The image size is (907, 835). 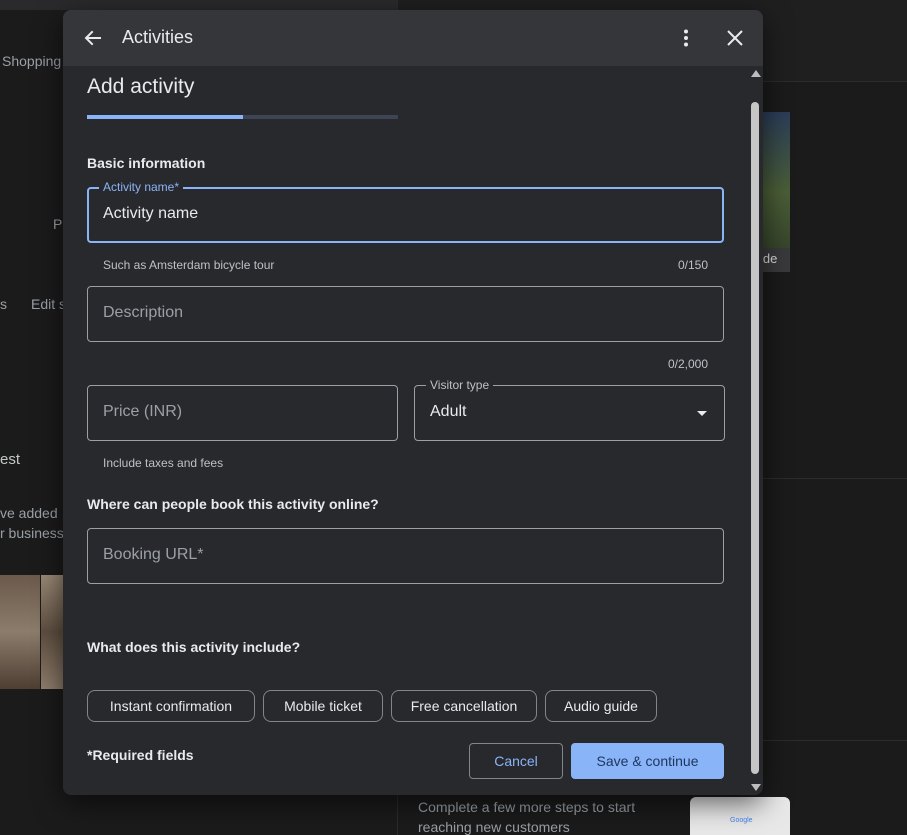 What do you see at coordinates (31, 61) in the screenshot?
I see `background-shopping-tab: Shopping` at bounding box center [31, 61].